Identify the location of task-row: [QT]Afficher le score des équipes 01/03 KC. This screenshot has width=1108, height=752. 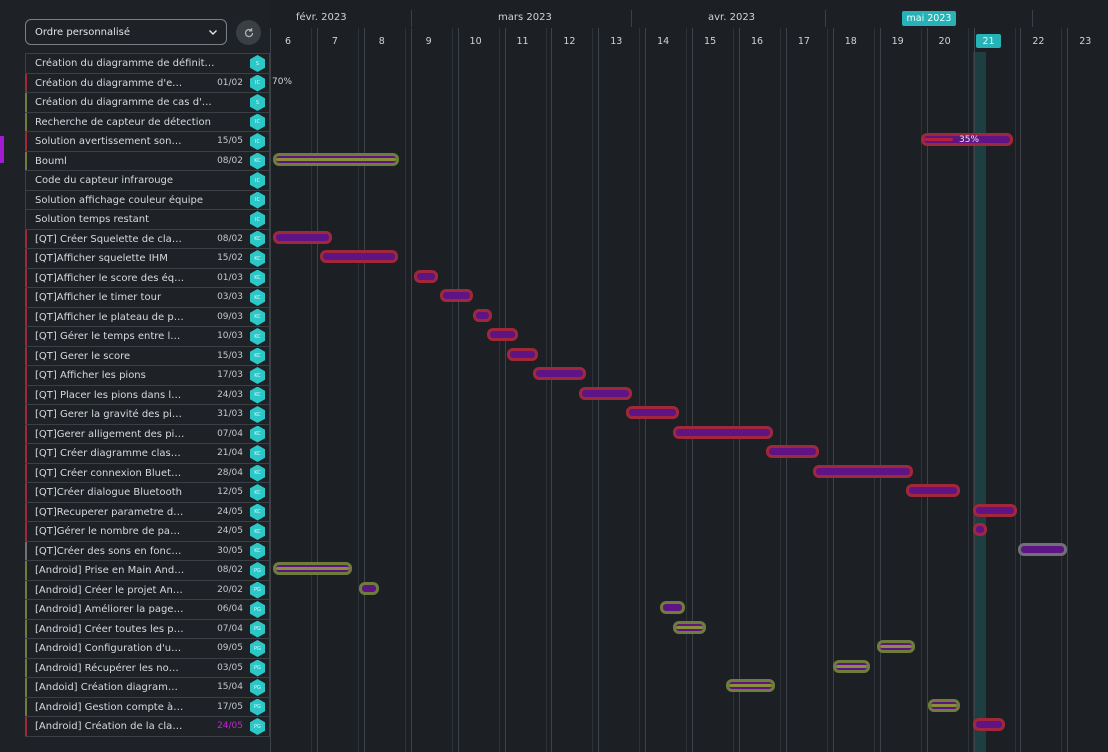
(147, 278).